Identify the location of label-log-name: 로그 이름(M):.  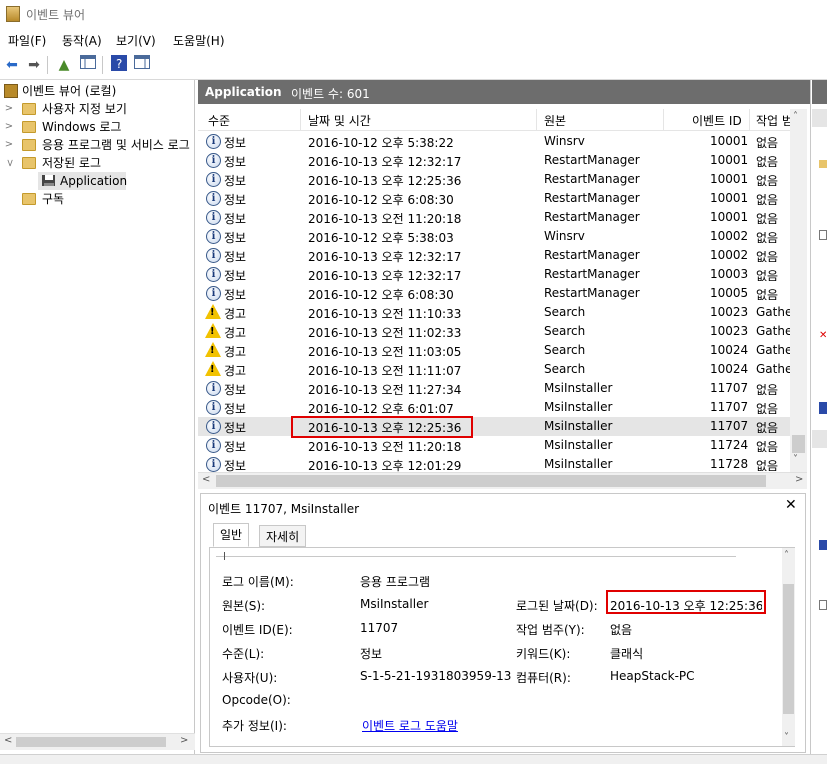
(258, 582).